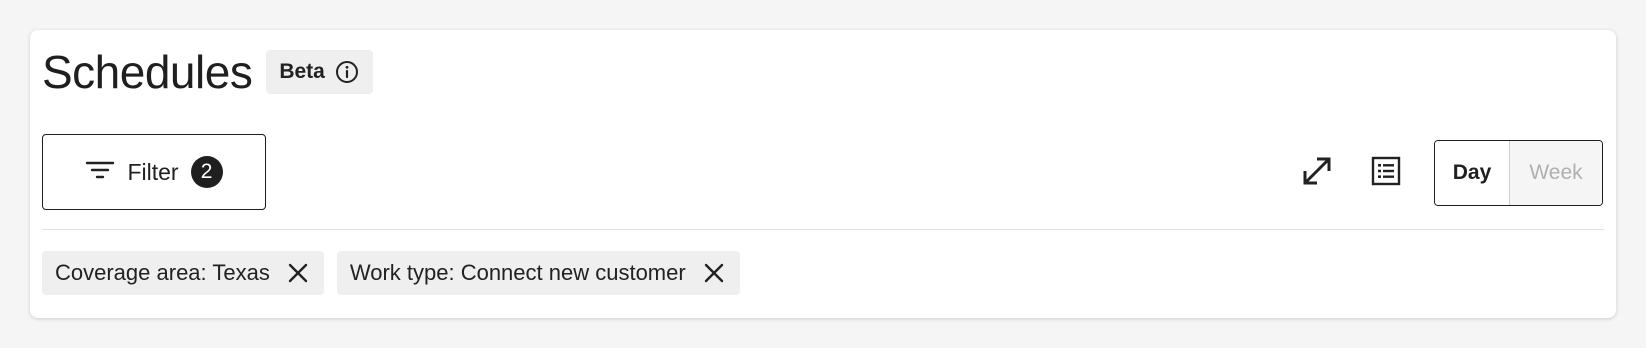  Describe the element at coordinates (100, 172) in the screenshot. I see `filter-lines-icon` at that location.